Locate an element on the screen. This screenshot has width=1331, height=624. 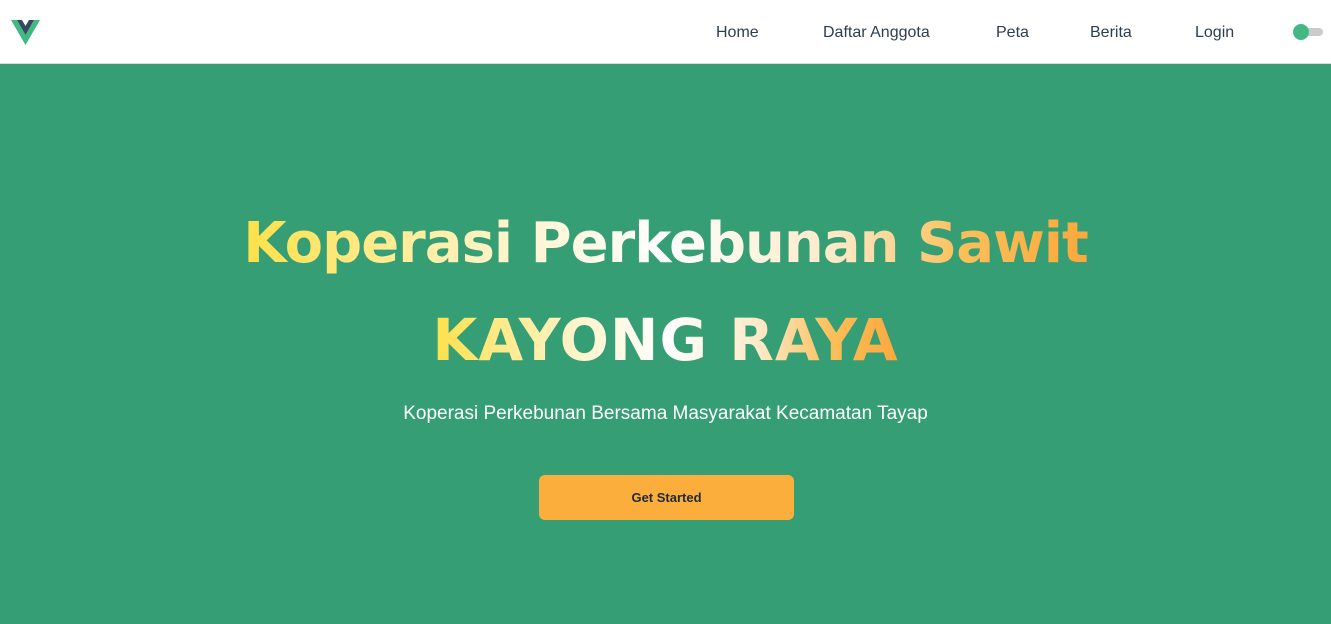
hero-title-line2: KAYONG RAYA is located at coordinates (665, 340).